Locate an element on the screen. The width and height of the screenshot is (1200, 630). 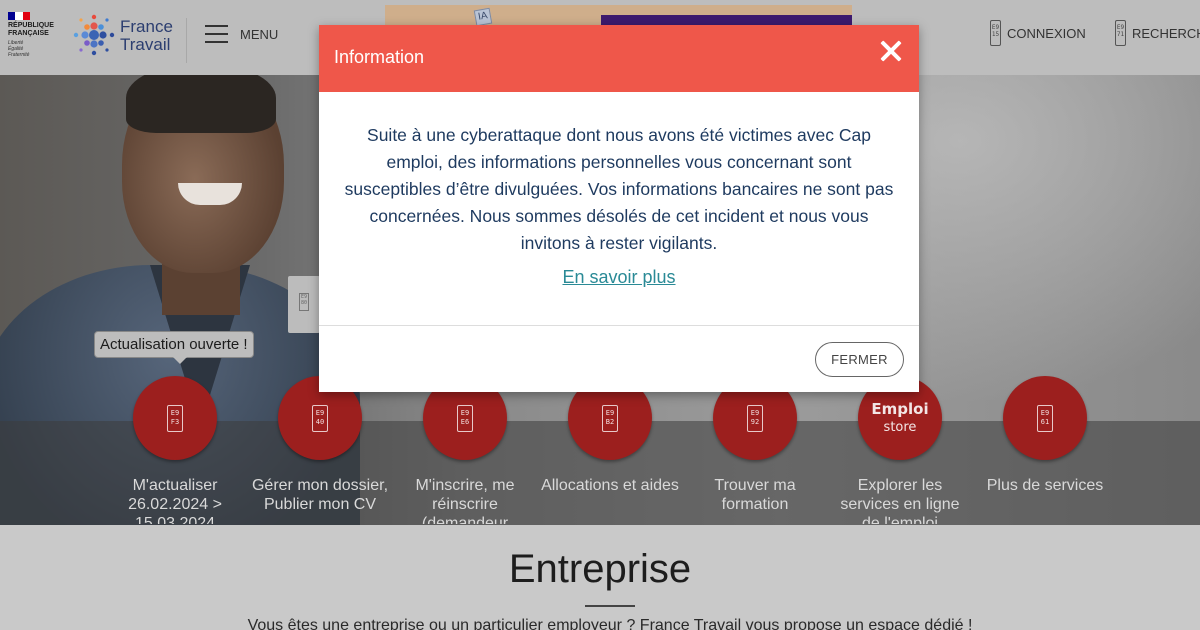
service-label: Gérer mon dossier, Publier mon CV is located at coordinates (320, 495).